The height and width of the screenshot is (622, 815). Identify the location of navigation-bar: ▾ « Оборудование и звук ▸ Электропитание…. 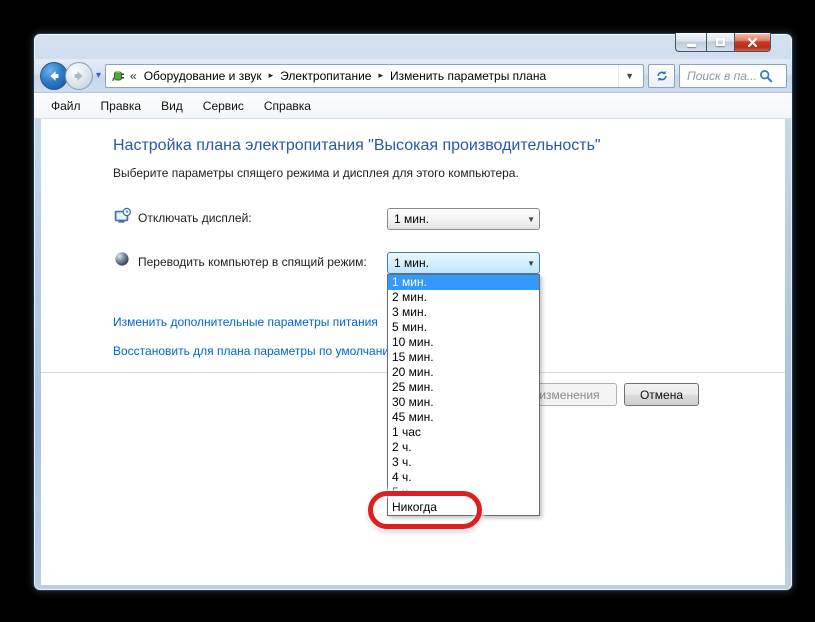
(413, 76).